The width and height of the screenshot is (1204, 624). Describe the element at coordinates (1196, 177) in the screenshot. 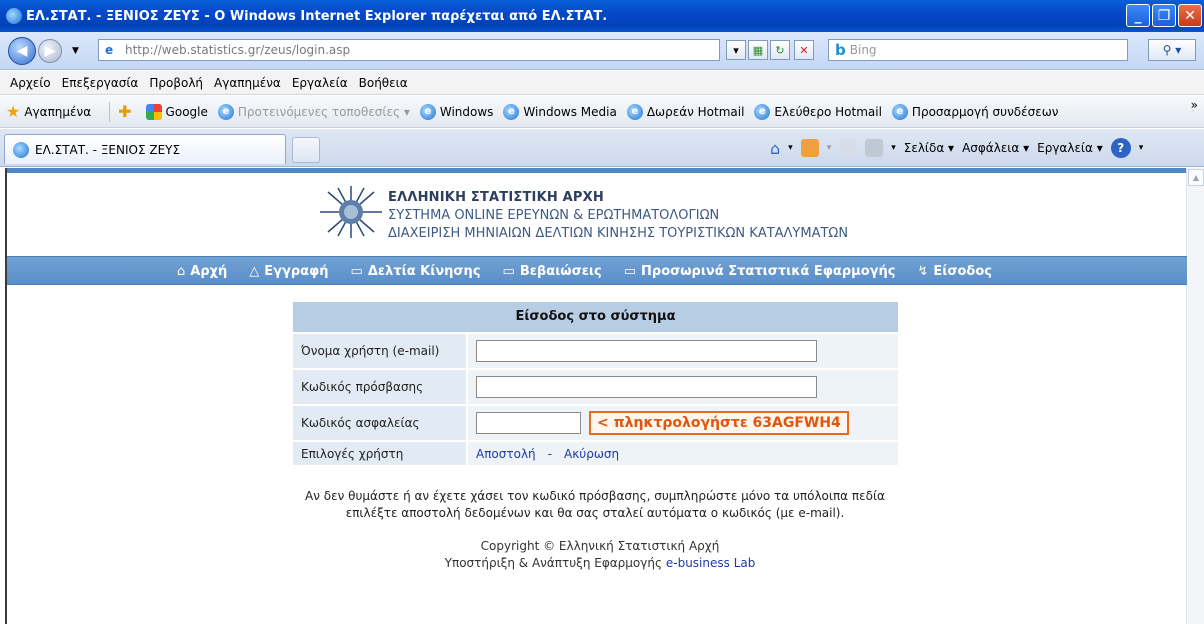

I see `scroll-up-icon: ▲` at that location.